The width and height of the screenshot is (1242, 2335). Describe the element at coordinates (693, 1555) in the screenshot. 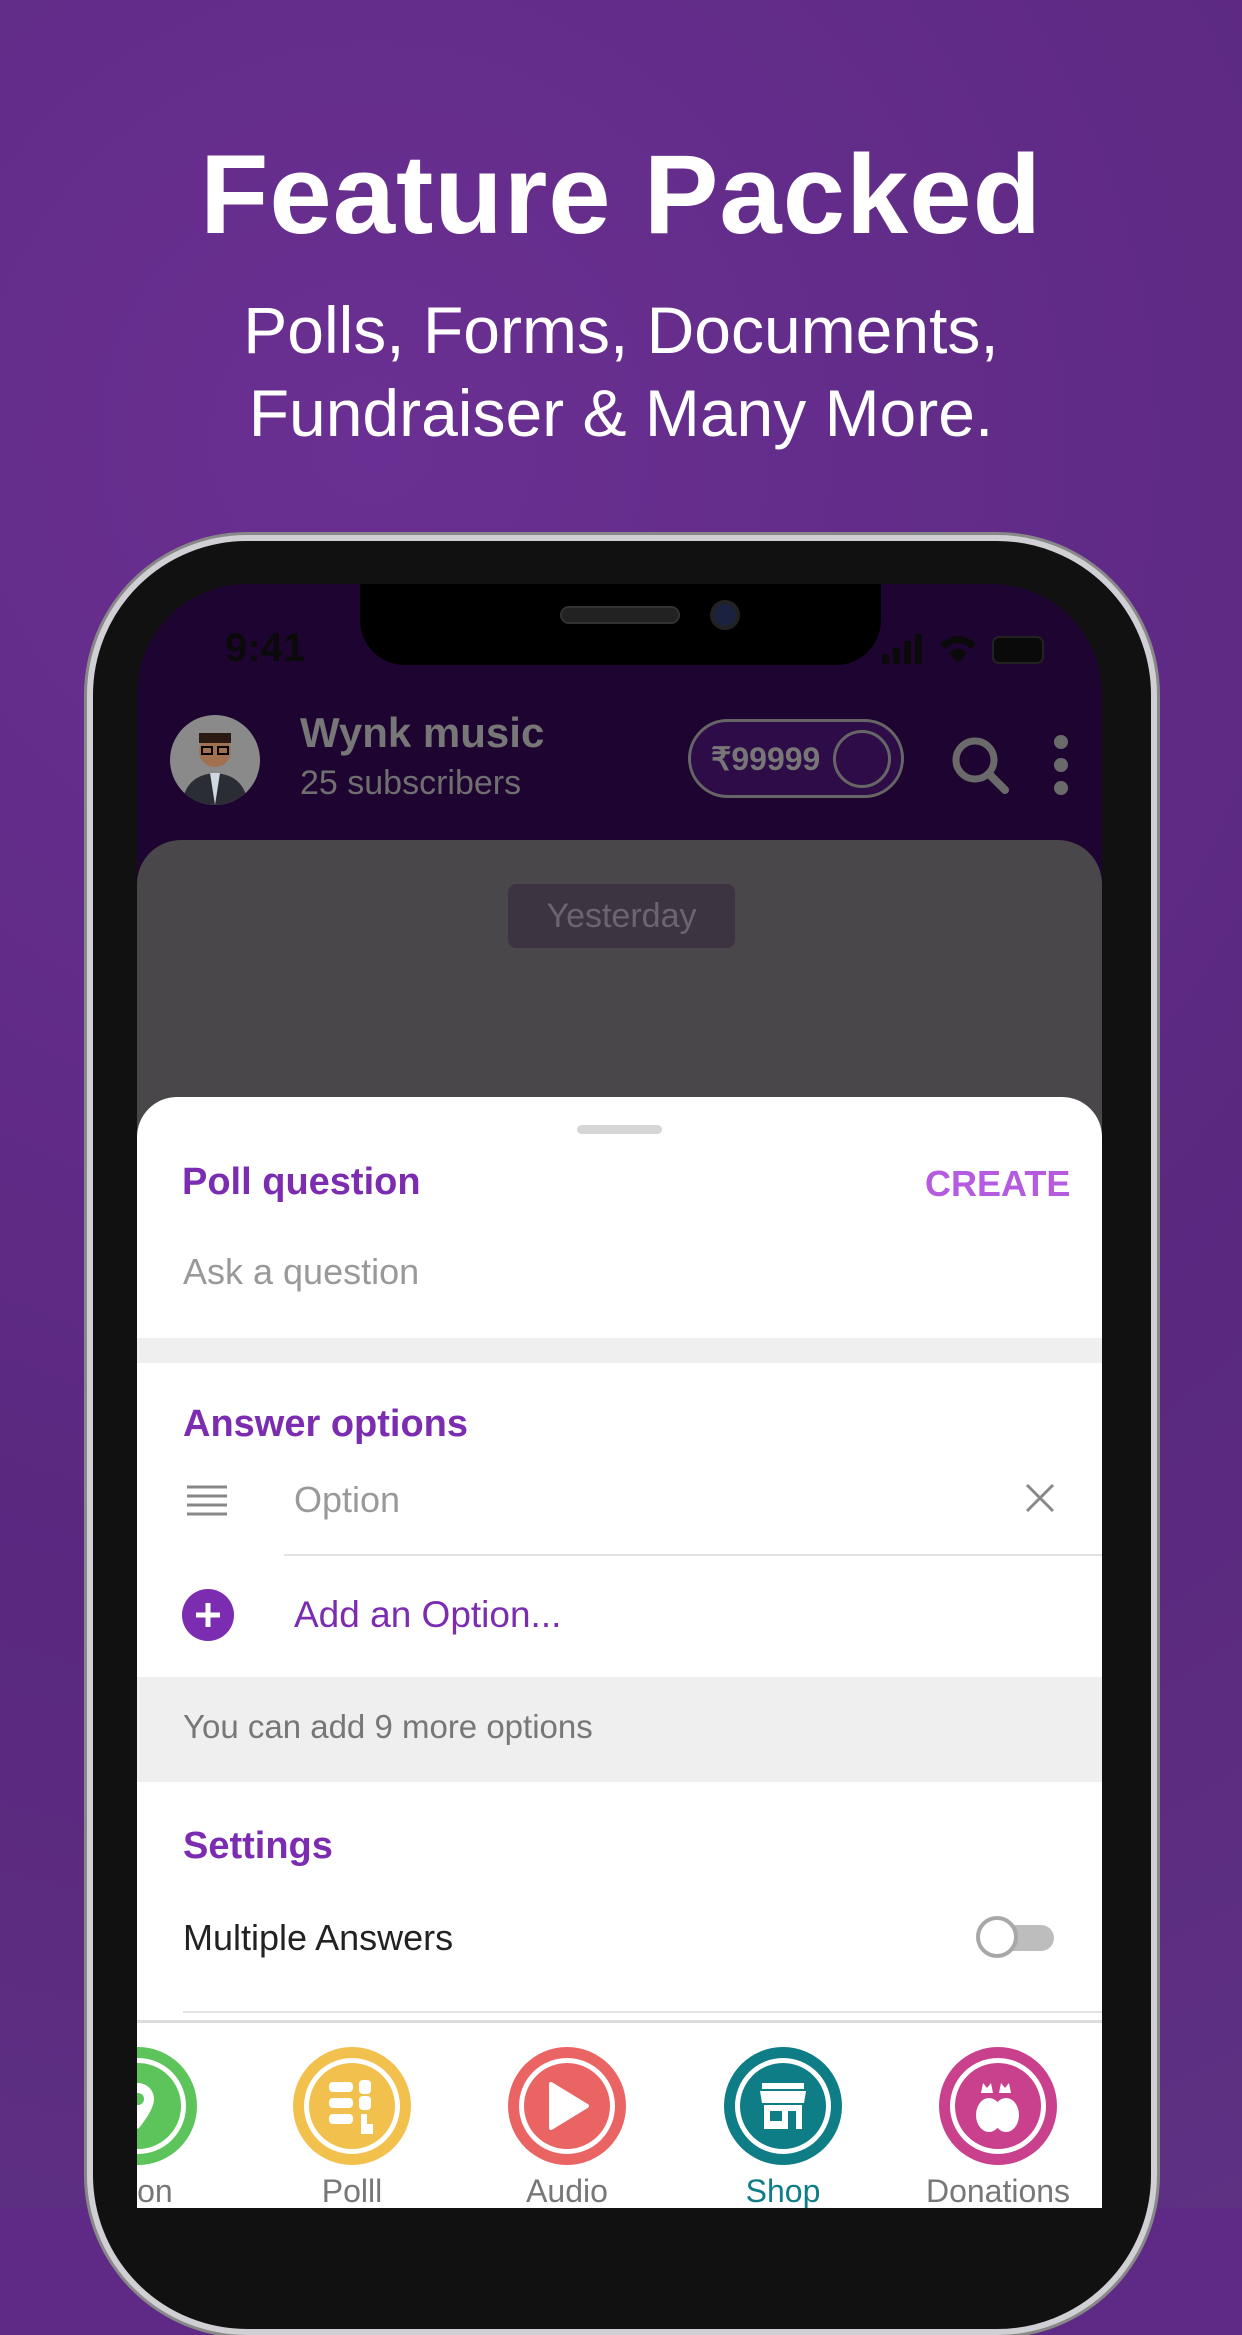

I see `option-divider` at that location.